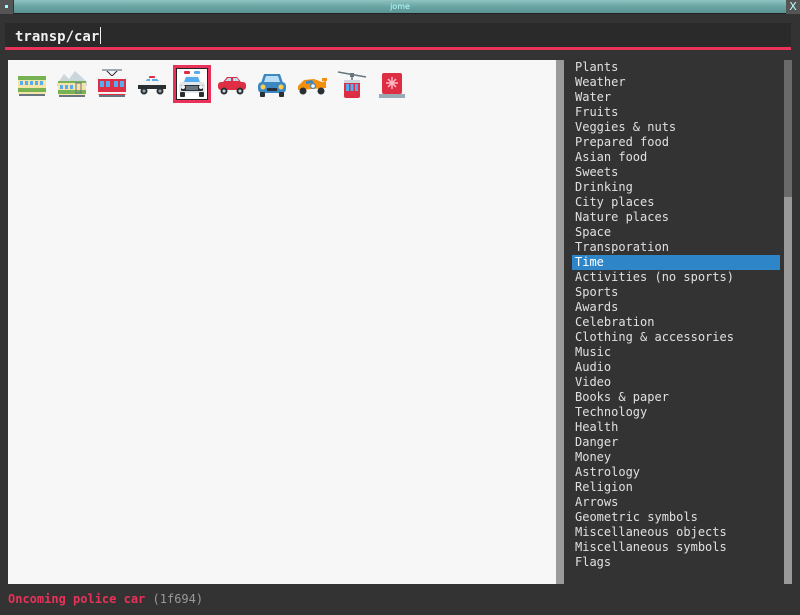  What do you see at coordinates (77, 599) in the screenshot?
I see `status-emoji-name: Oncoming police car` at bounding box center [77, 599].